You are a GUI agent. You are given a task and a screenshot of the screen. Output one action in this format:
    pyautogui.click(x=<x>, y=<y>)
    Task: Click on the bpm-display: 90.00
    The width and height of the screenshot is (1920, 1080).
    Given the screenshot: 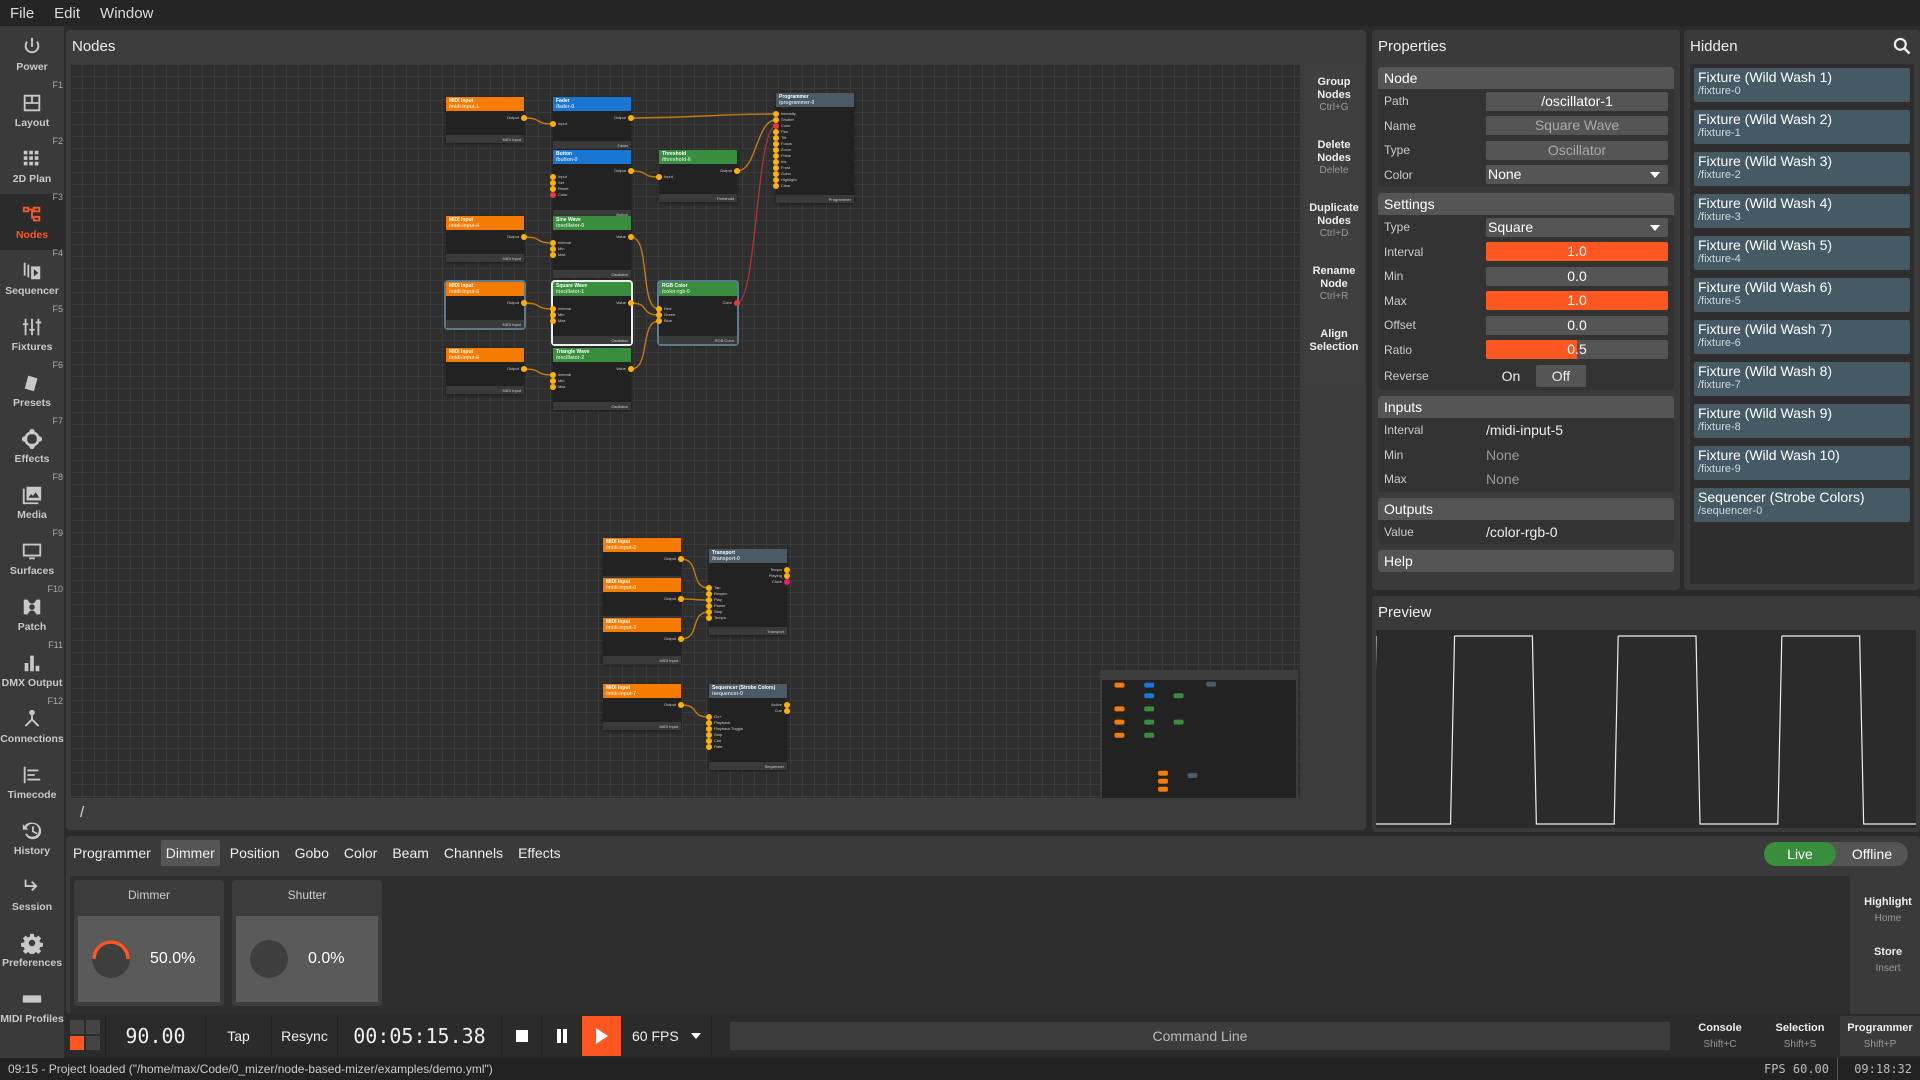 What is the action you would take?
    pyautogui.click(x=156, y=1036)
    